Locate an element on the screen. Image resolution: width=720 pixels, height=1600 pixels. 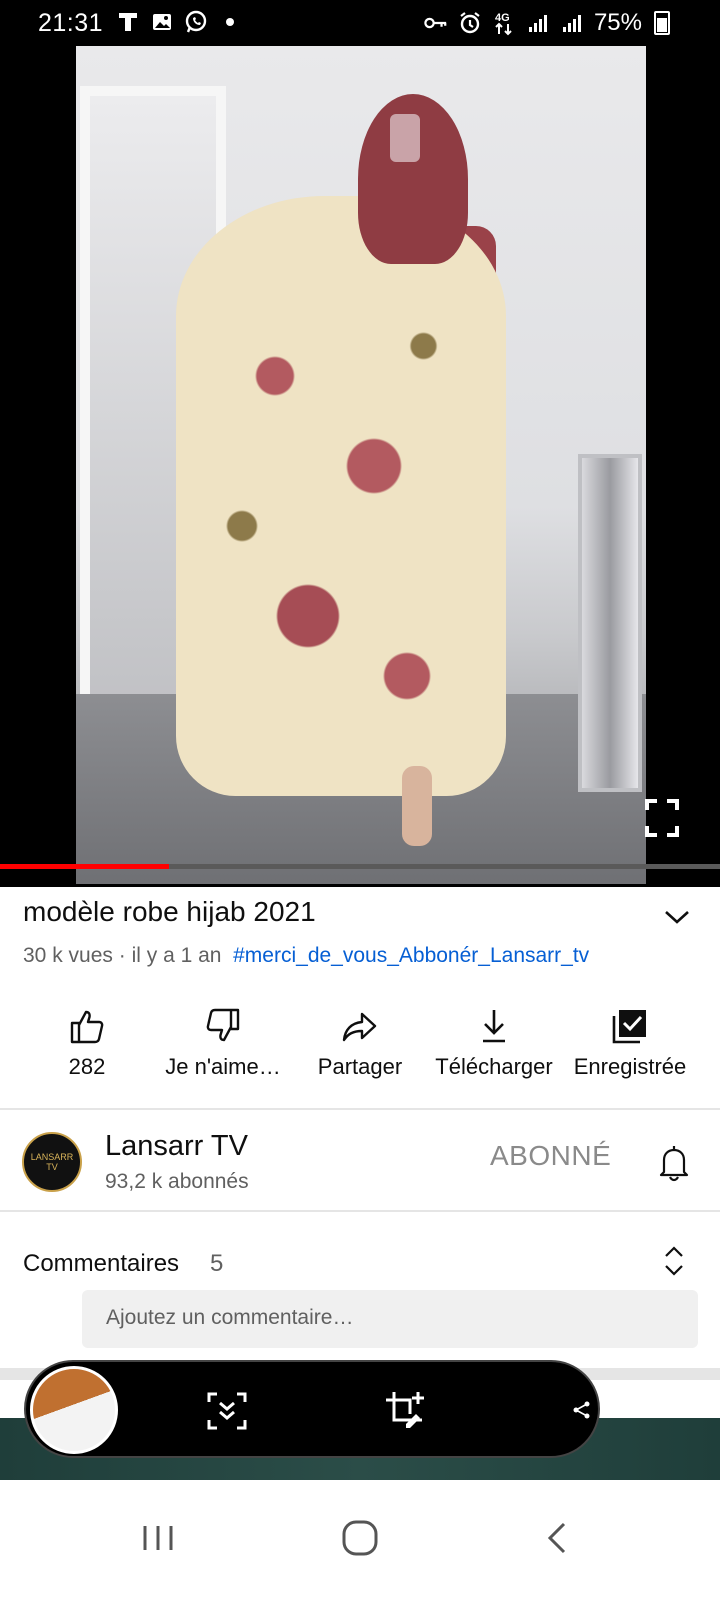
video-scene-shoes is located at coordinates (417, 806).